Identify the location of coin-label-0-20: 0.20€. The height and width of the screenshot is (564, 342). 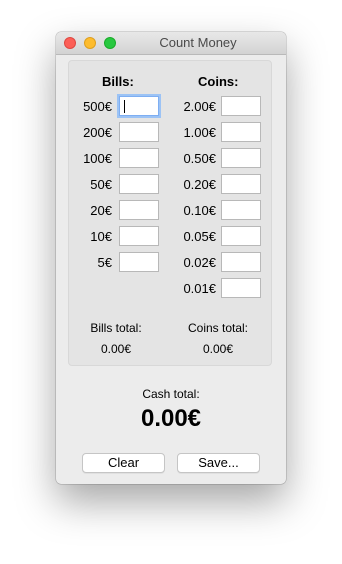
(199, 184).